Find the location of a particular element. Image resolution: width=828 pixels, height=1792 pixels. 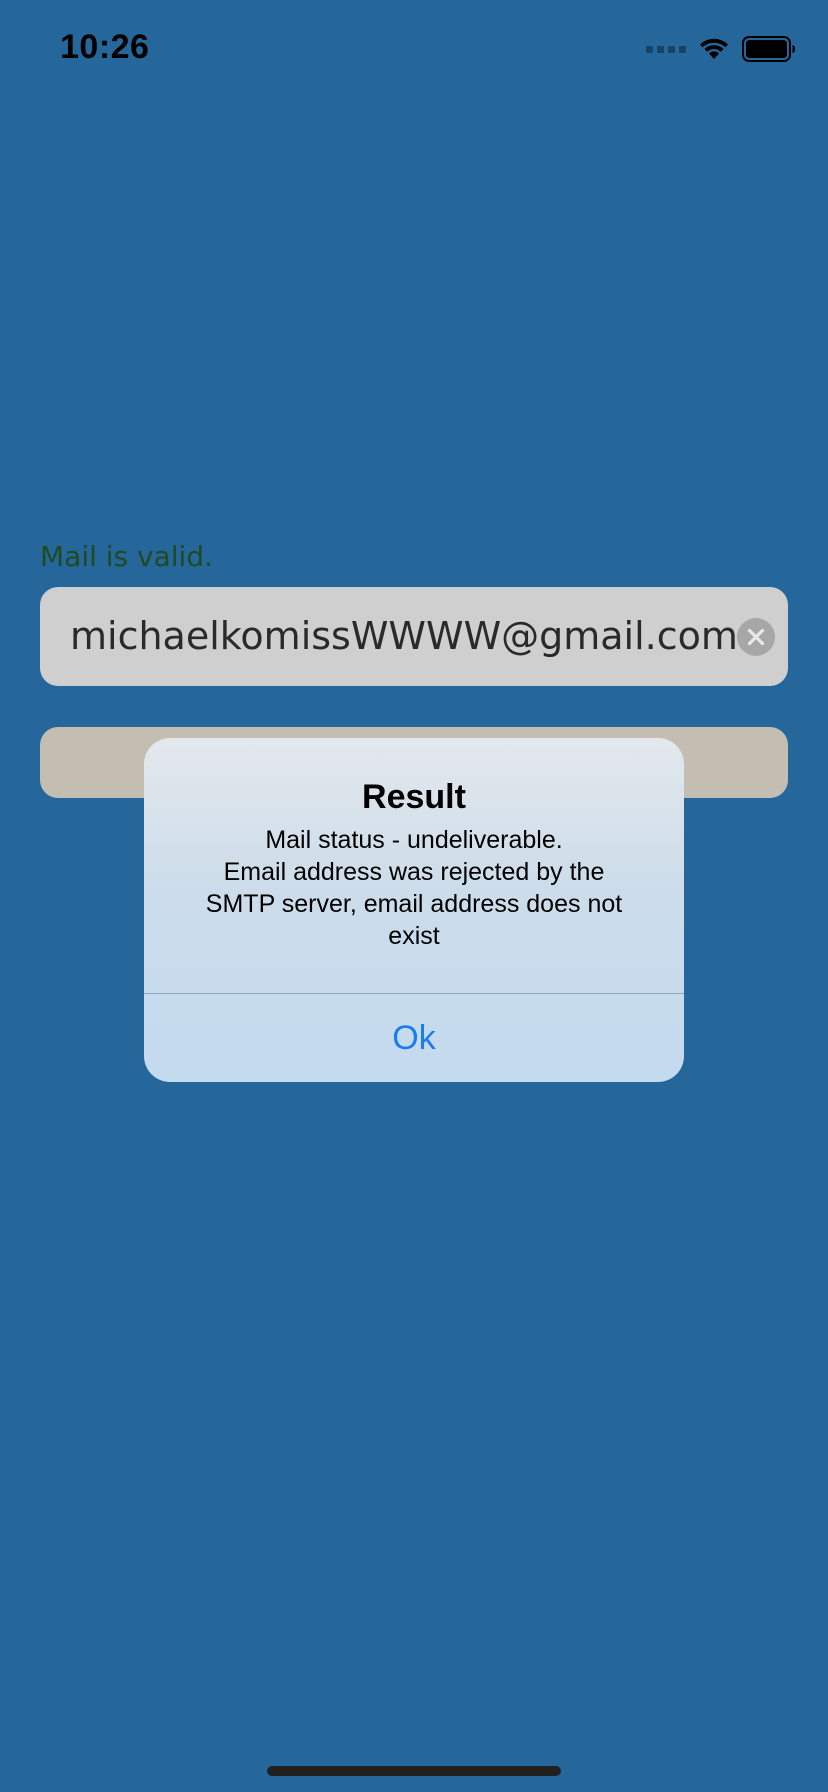

alert-message-line: SMTP server, email address does not is located at coordinates (414, 904).